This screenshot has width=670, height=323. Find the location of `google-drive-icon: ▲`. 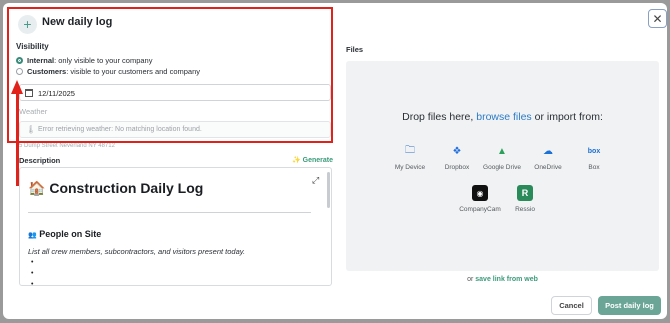

google-drive-icon: ▲ is located at coordinates (502, 151).